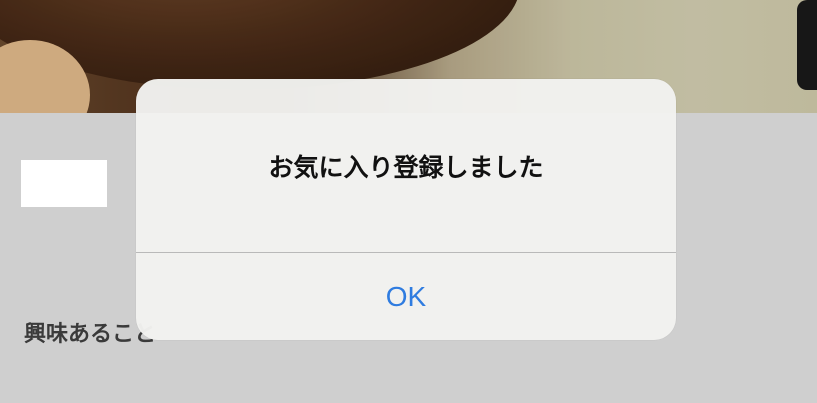 This screenshot has height=403, width=817. What do you see at coordinates (64, 183) in the screenshot?
I see `placeholder-block` at bounding box center [64, 183].